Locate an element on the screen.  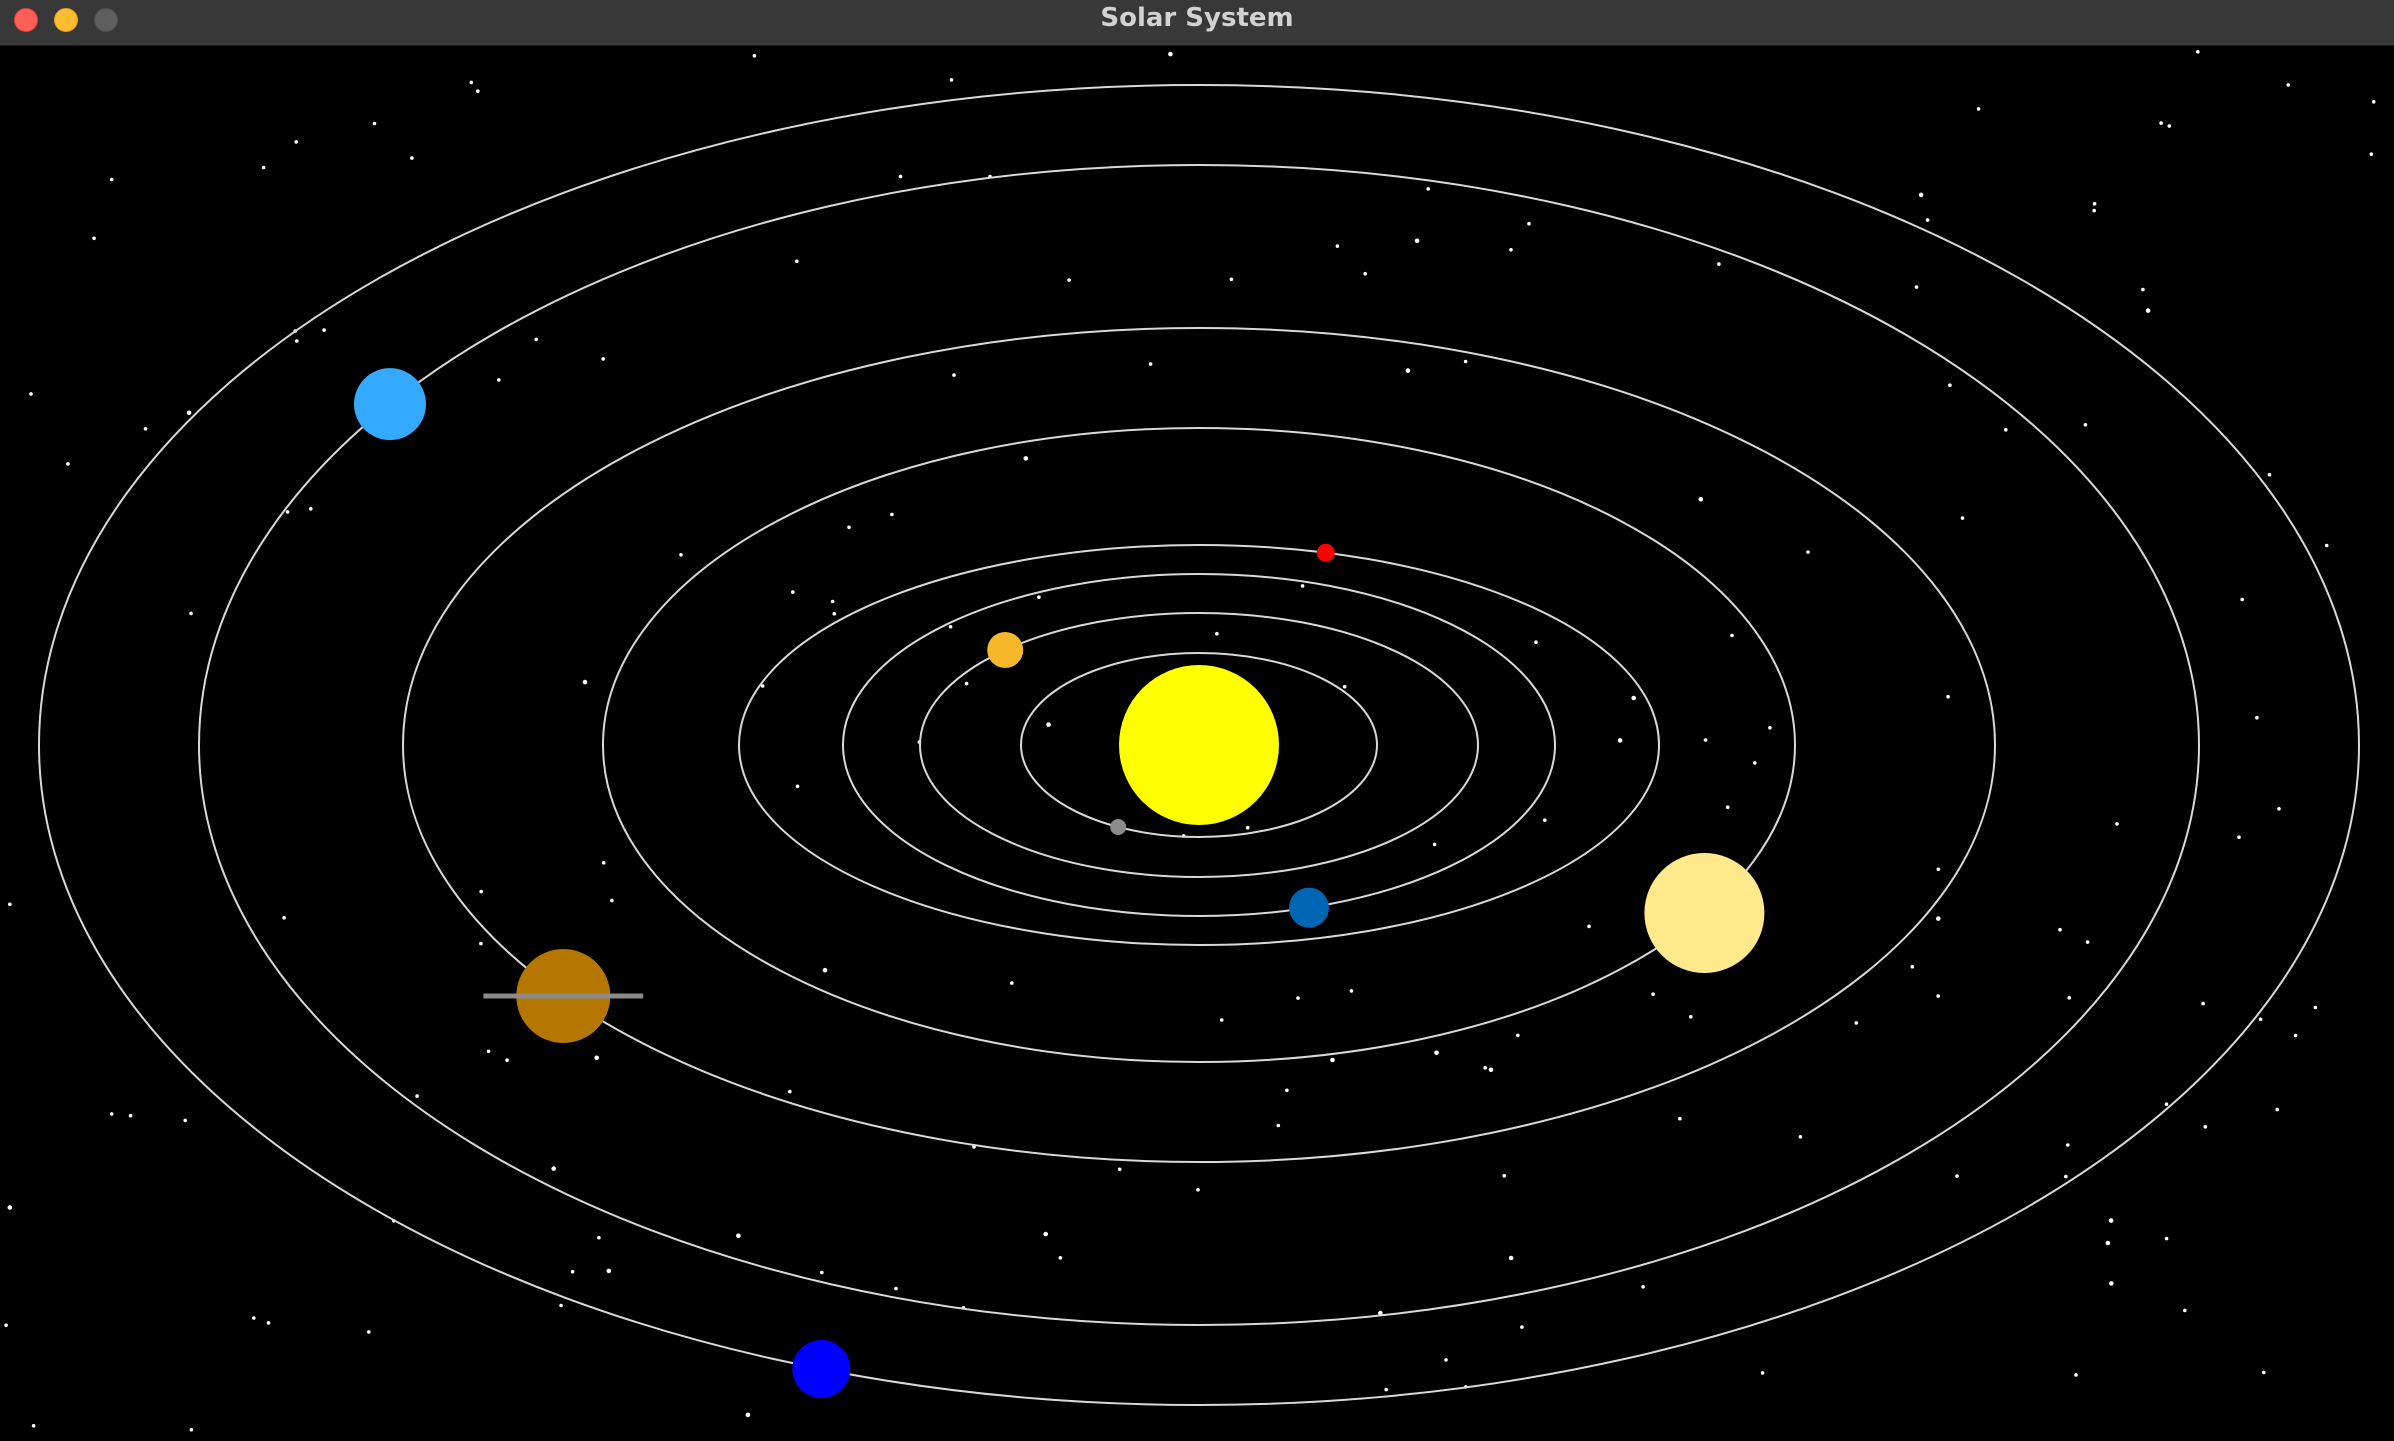
venus is located at coordinates (1005, 650).